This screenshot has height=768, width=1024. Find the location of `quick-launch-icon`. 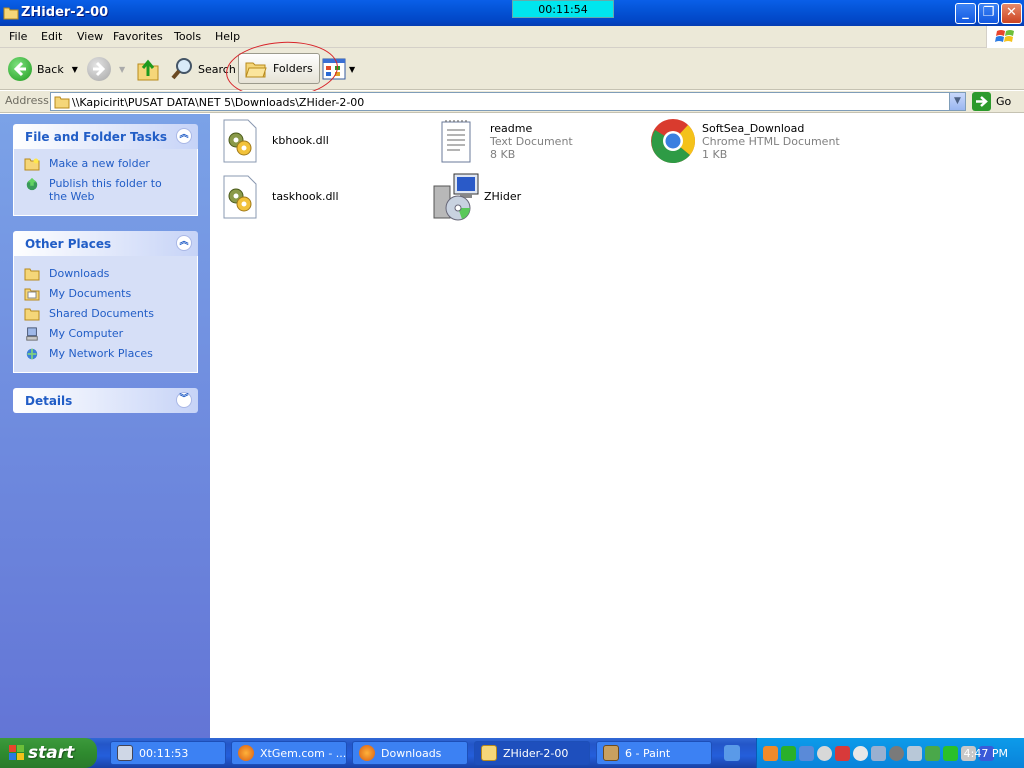

quick-launch-icon is located at coordinates (732, 753).